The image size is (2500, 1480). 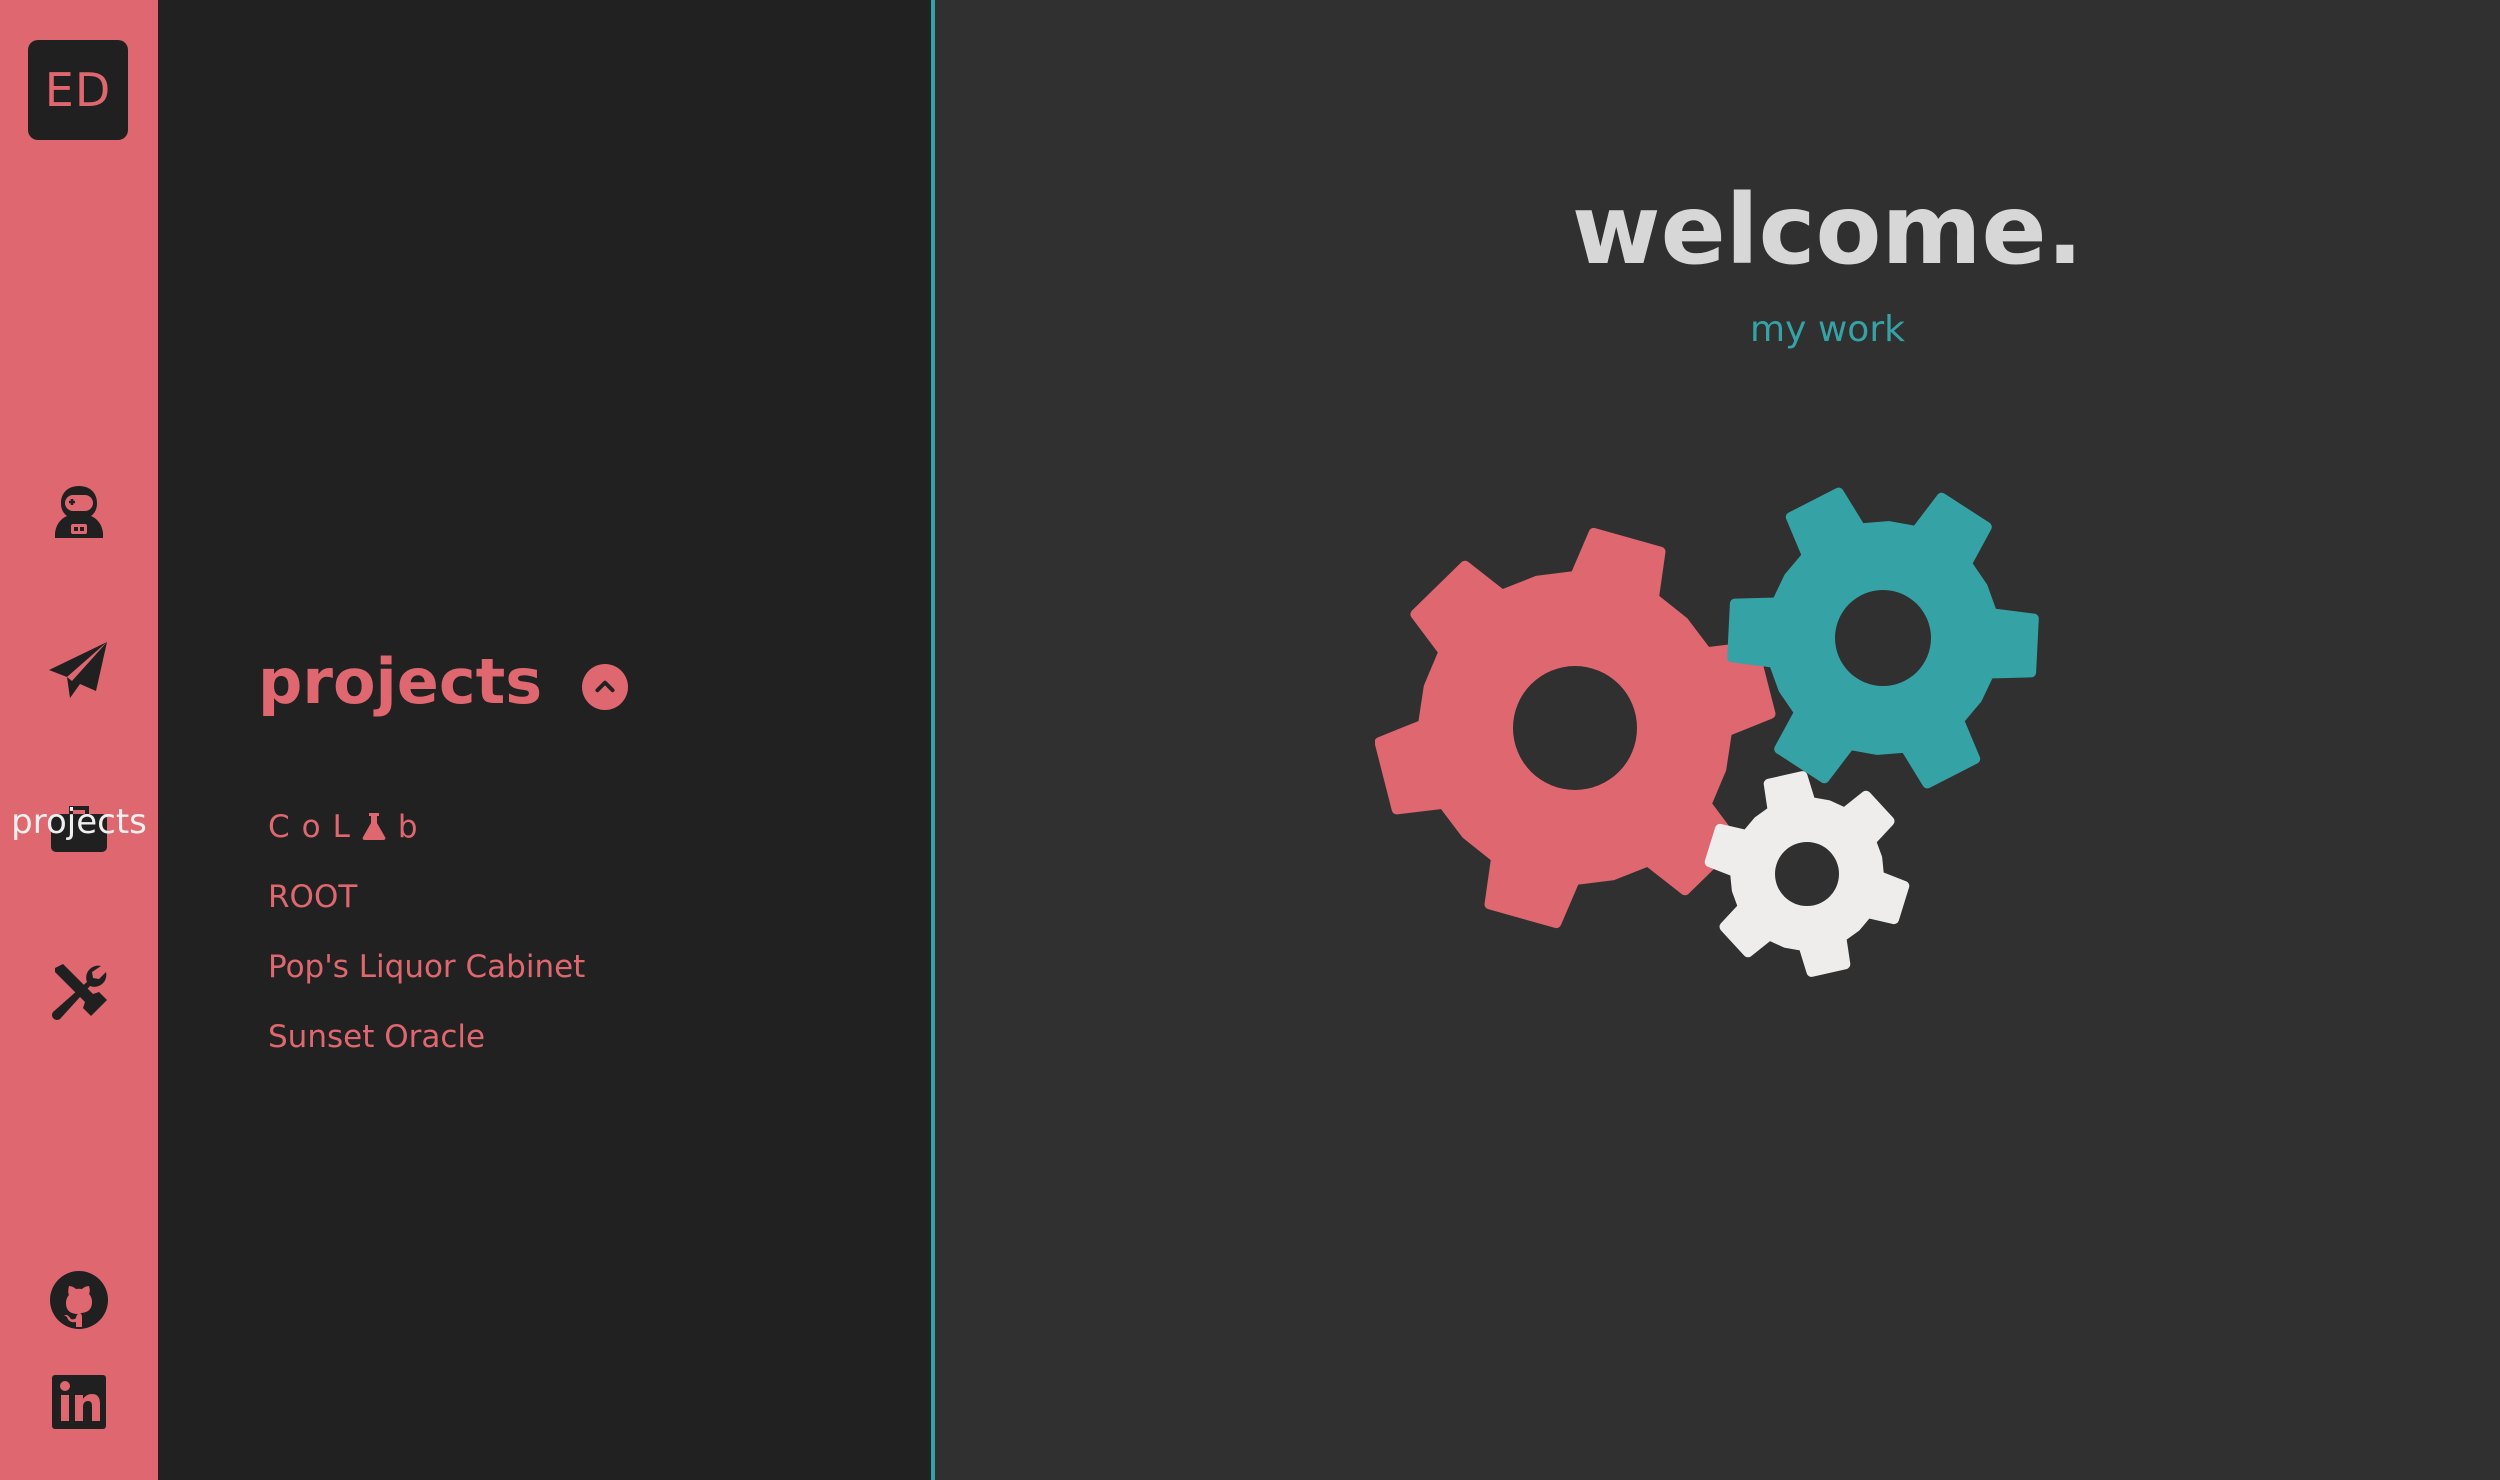 I want to click on logo: ED, so click(x=78, y=90).